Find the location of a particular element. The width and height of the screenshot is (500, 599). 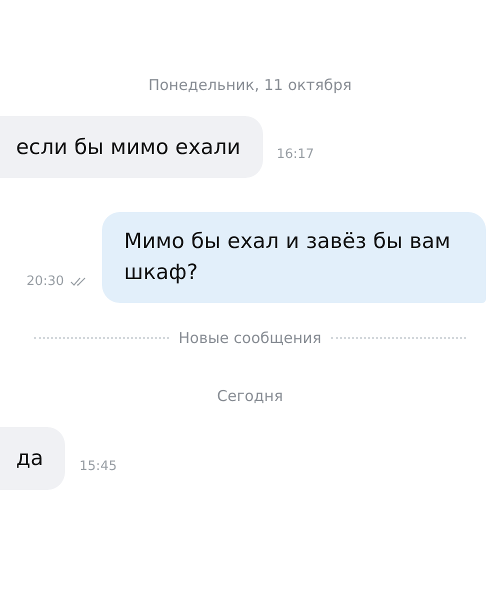

message-time: 16:17 is located at coordinates (295, 154).